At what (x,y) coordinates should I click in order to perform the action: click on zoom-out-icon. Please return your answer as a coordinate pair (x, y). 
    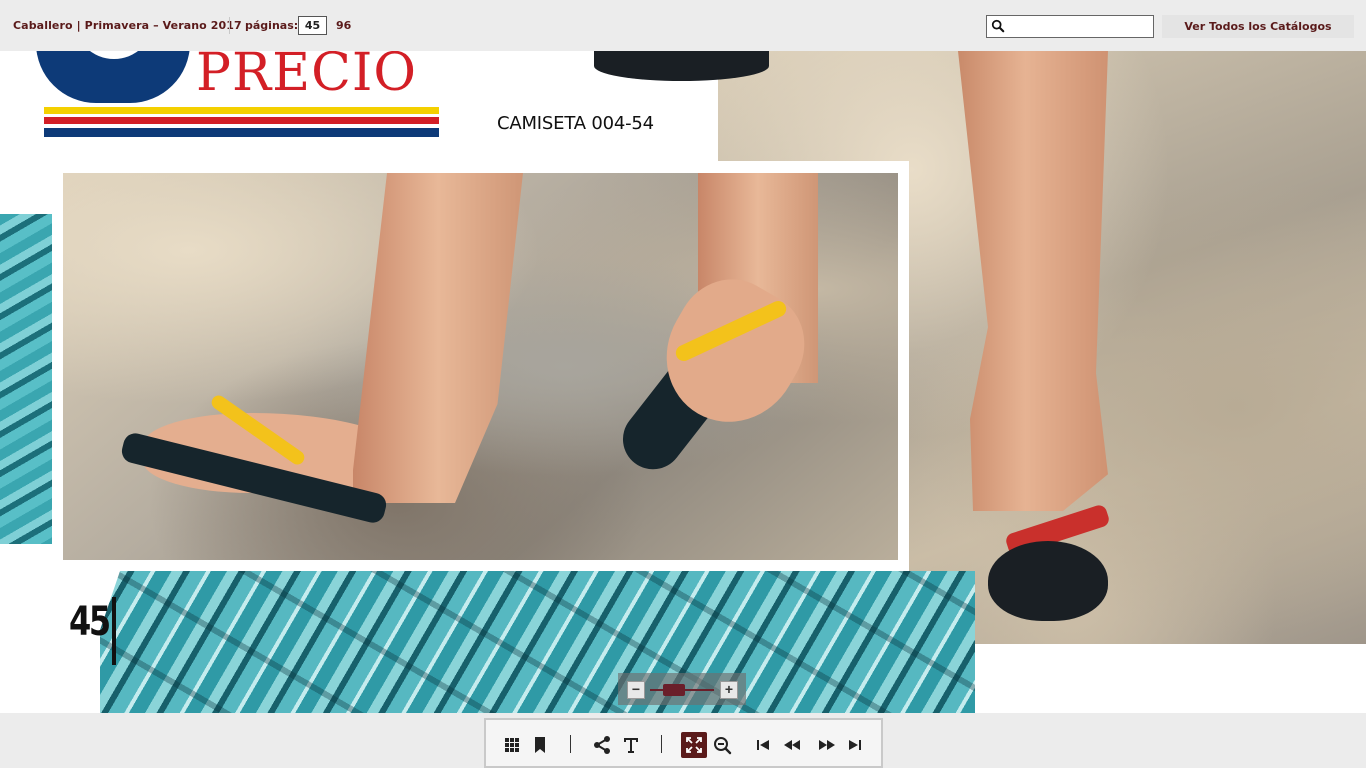
    Looking at the image, I should click on (722, 745).